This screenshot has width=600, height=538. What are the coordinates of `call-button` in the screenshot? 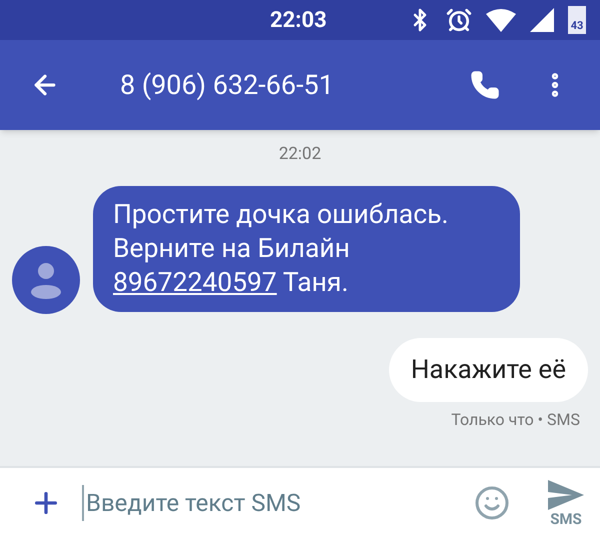 It's located at (485, 85).